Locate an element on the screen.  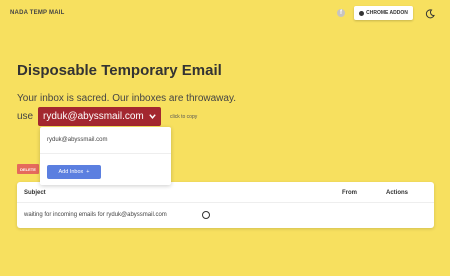
delete-button: DELETE is located at coordinates (28, 169).